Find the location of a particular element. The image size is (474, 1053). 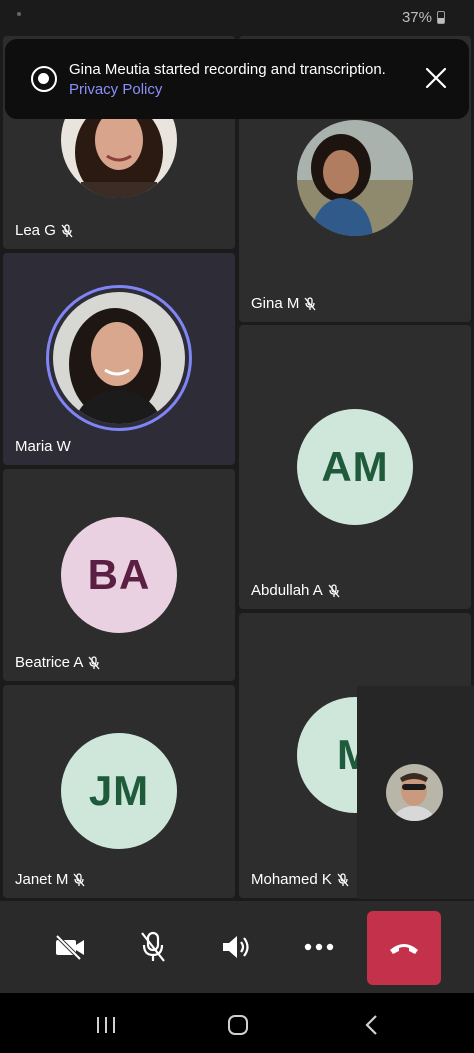

speaker-icon is located at coordinates (236, 947).